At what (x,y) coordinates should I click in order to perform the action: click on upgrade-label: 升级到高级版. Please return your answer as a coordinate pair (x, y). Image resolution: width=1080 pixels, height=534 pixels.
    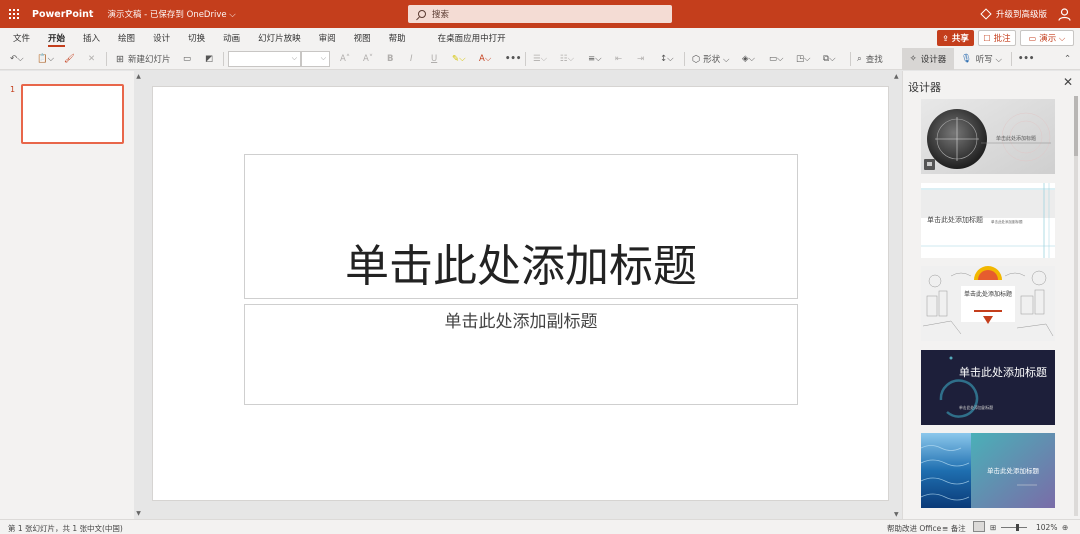
    Looking at the image, I should click on (1022, 15).